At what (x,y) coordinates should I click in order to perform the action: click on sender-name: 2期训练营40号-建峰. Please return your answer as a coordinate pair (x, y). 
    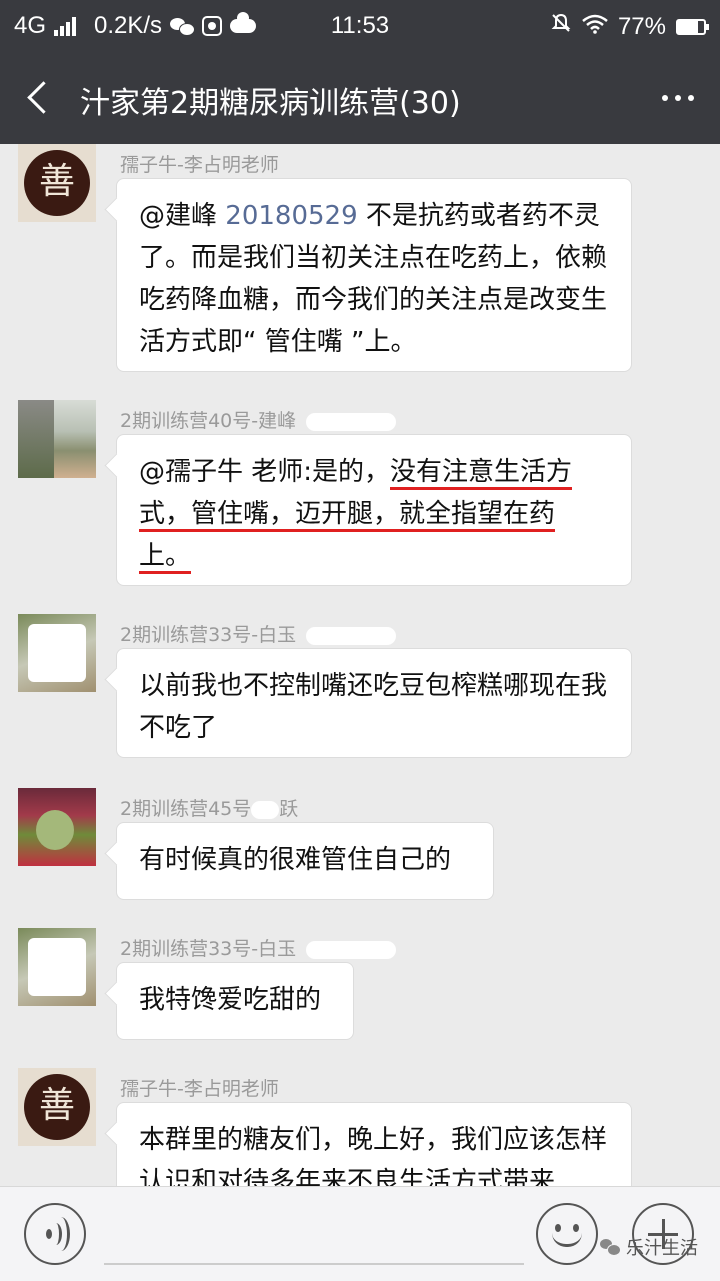
    Looking at the image, I should click on (258, 419).